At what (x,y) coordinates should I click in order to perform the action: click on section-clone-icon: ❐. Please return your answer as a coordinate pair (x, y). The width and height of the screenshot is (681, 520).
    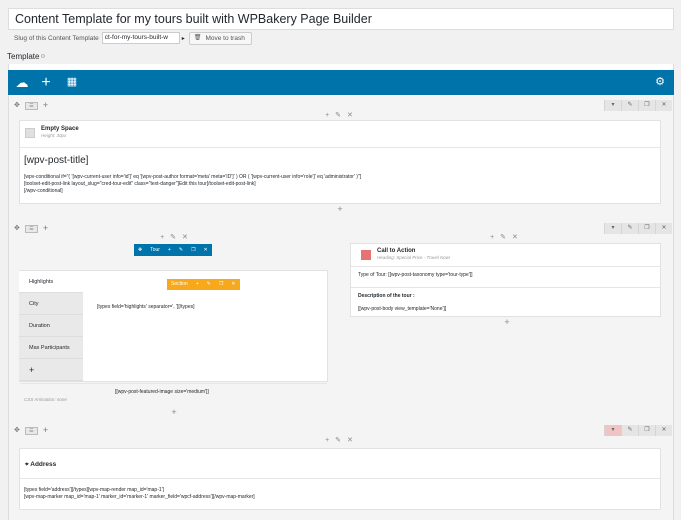
    Looking at the image, I should click on (221, 284).